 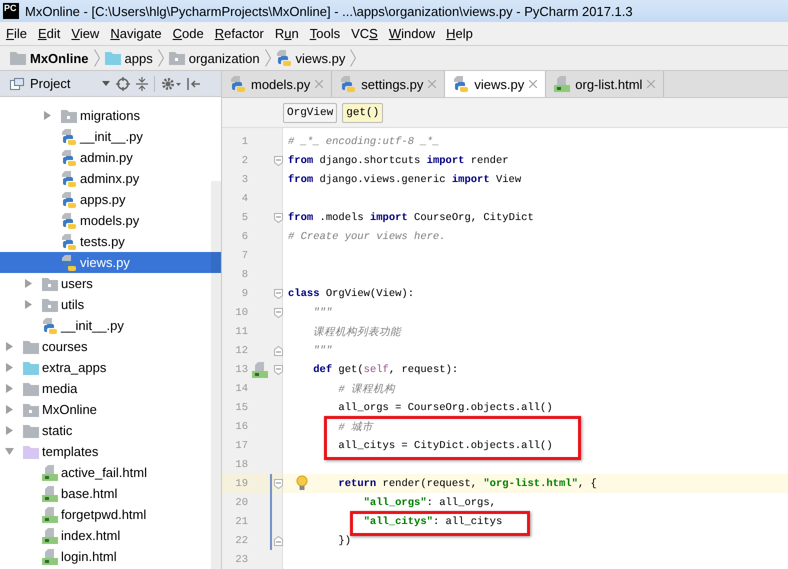 I want to click on menu-item: Window, so click(x=411, y=33).